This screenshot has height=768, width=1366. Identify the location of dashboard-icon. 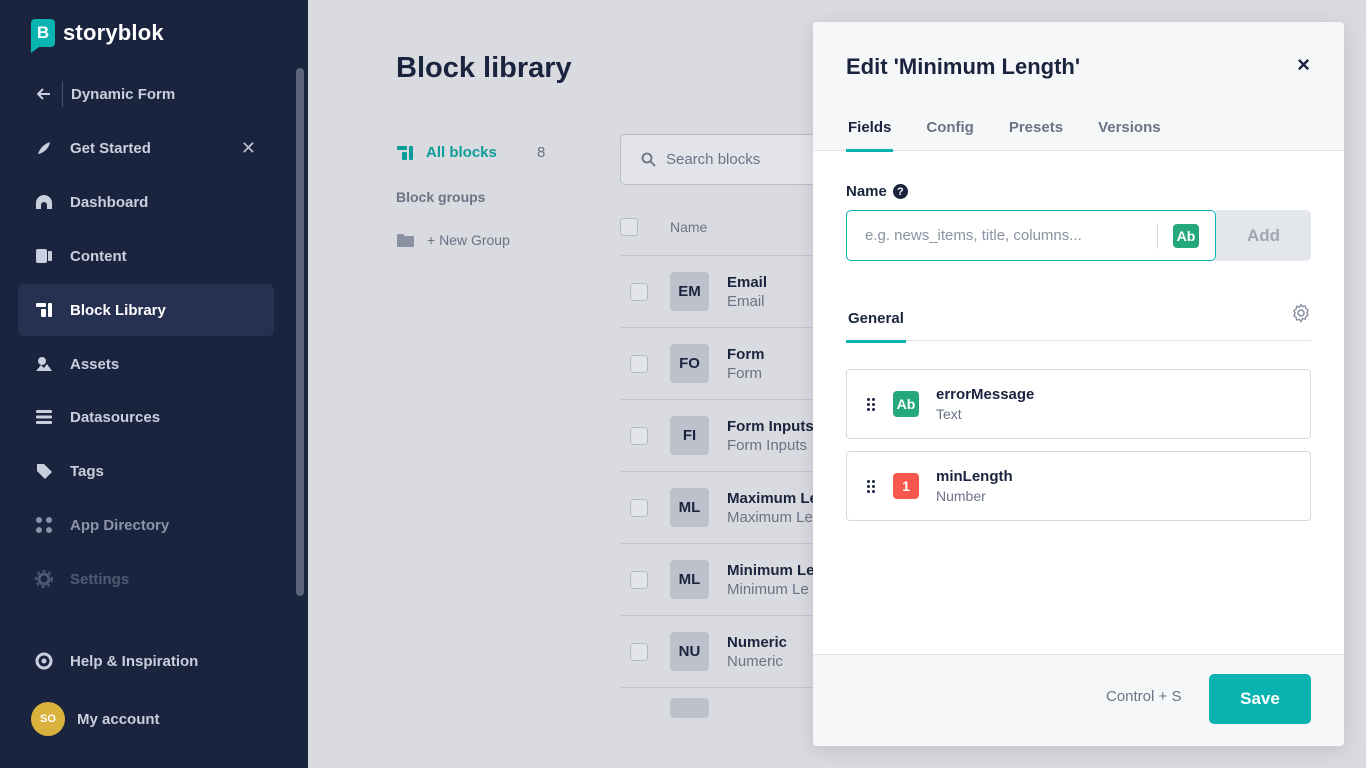
(44, 202).